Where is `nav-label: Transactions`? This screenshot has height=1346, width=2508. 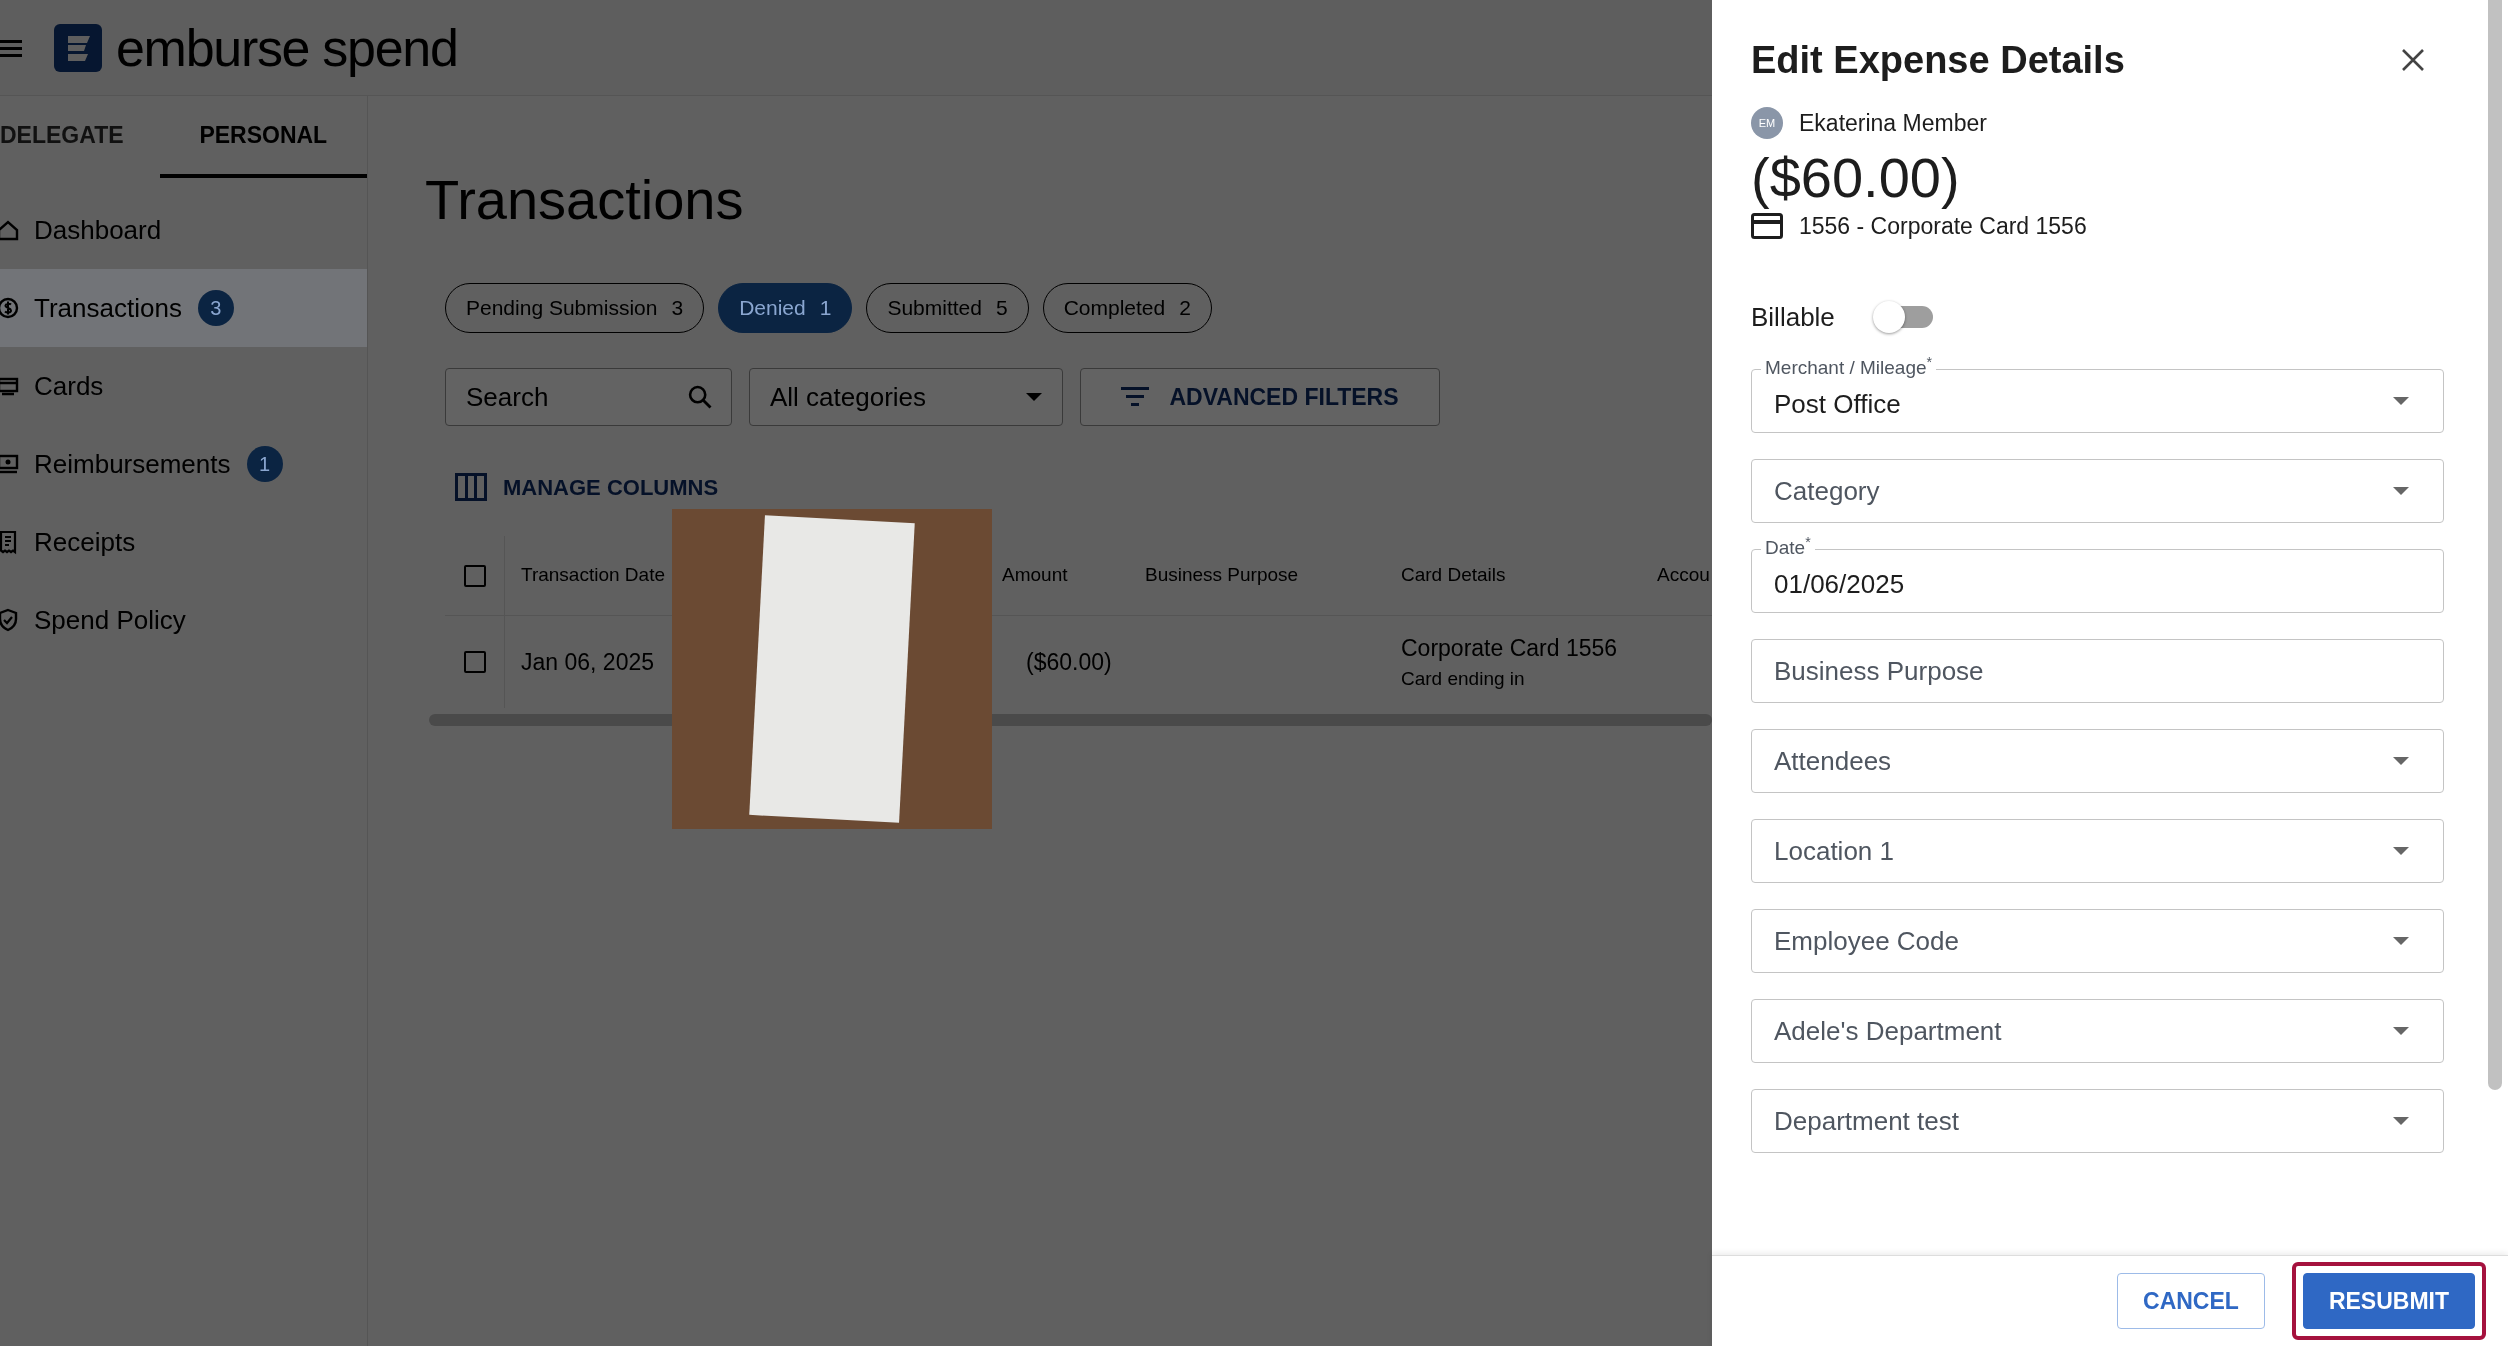 nav-label: Transactions is located at coordinates (108, 308).